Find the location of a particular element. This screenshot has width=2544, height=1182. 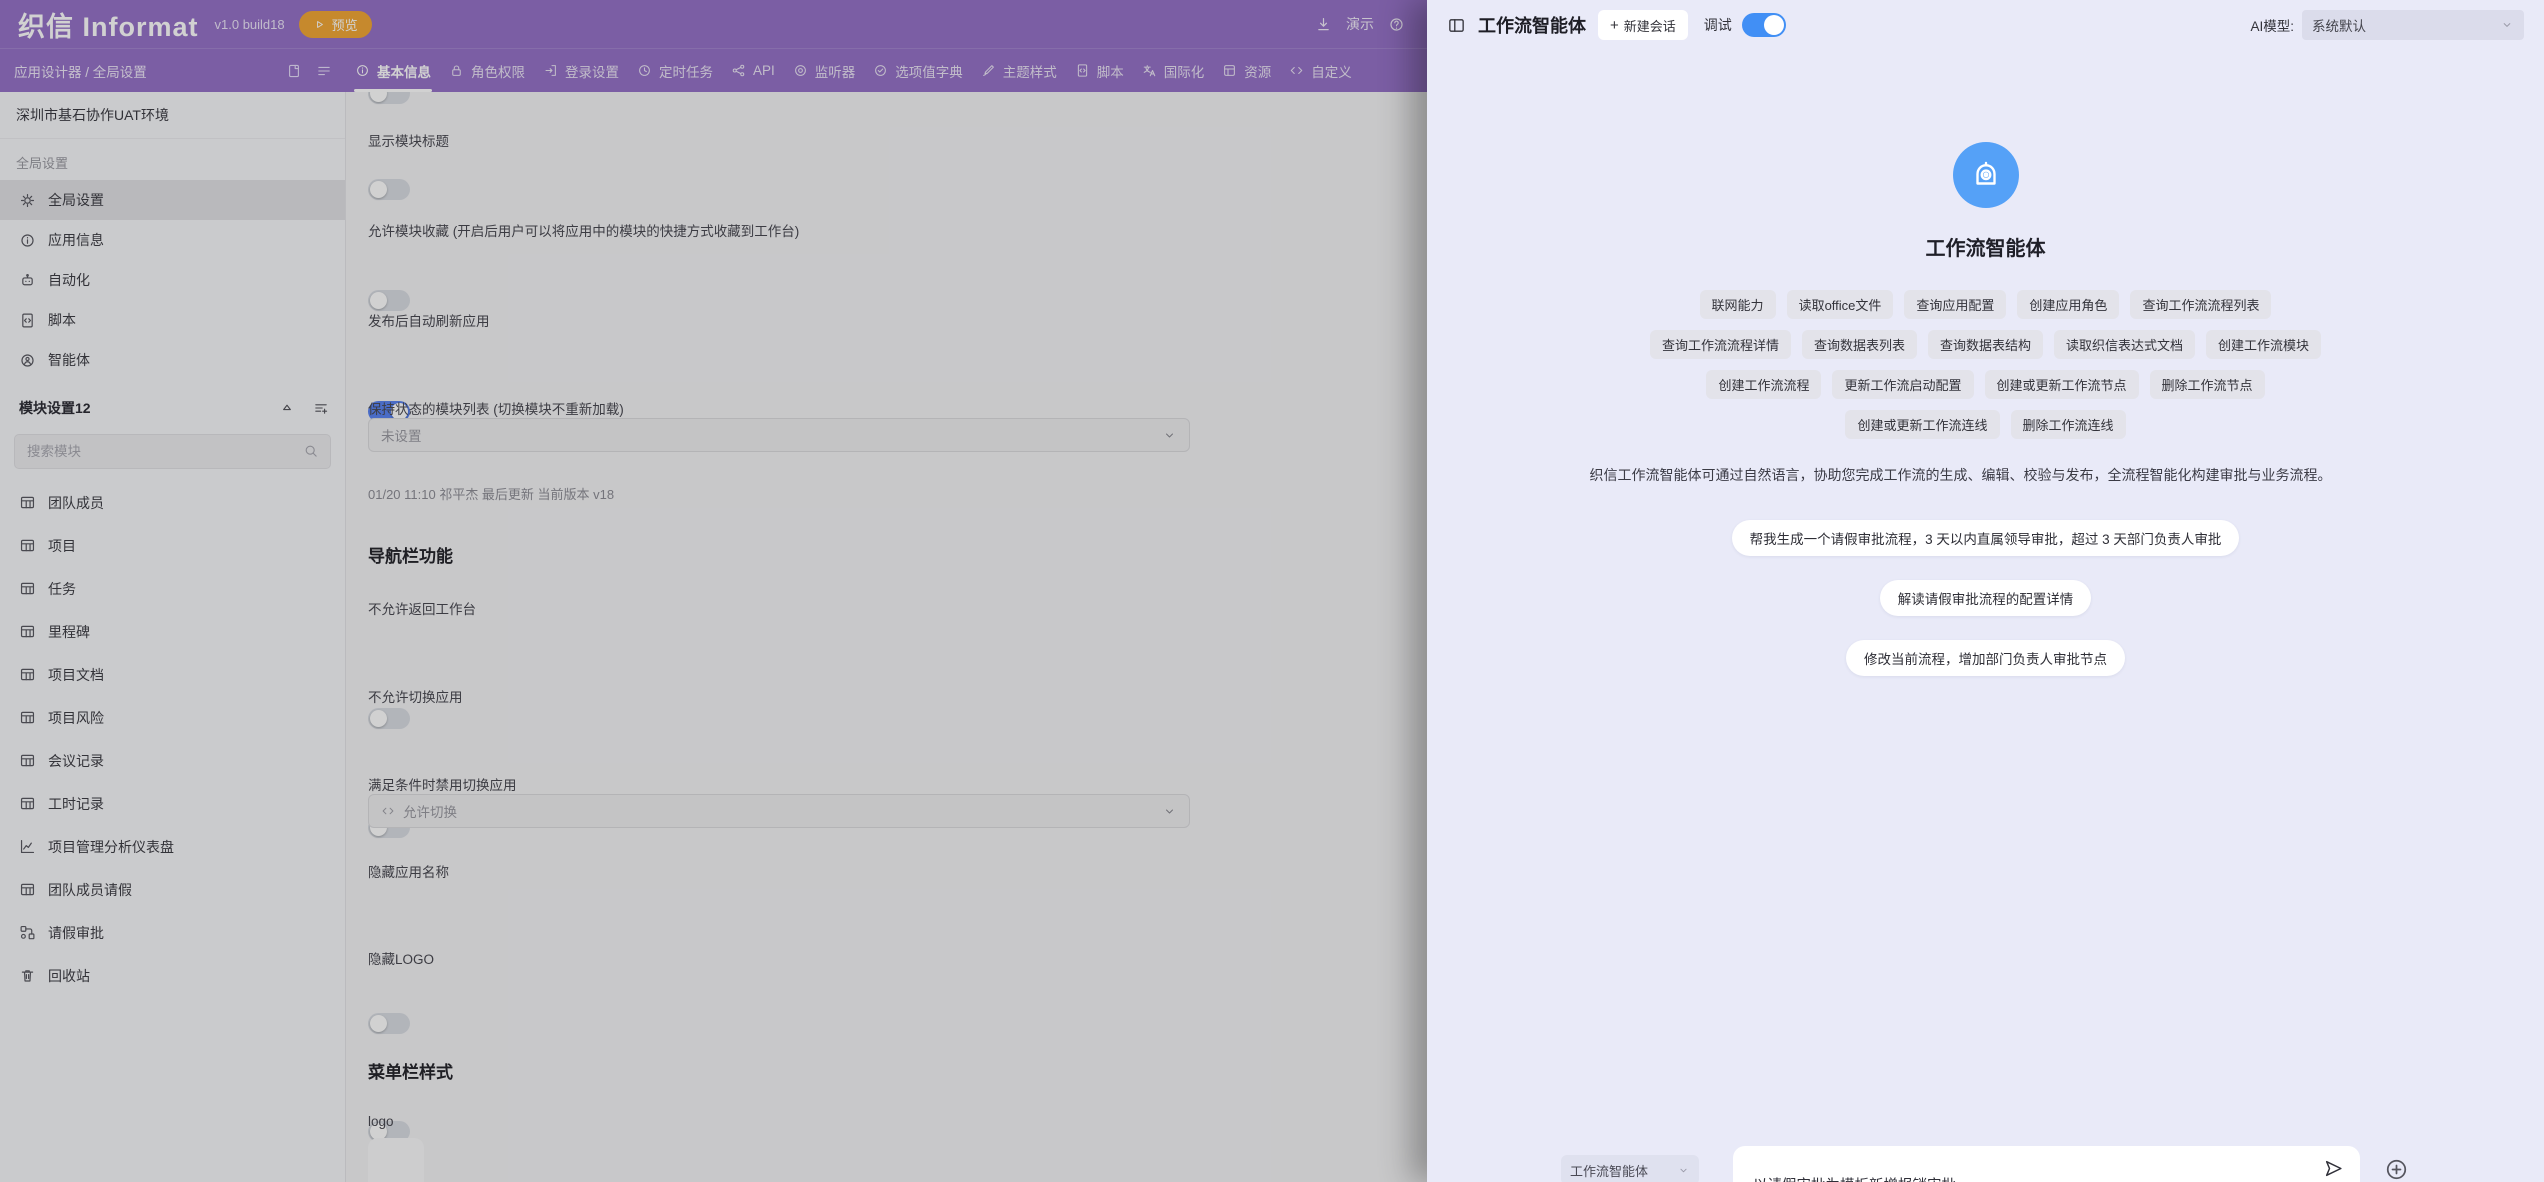

tab-定时任务: 定时任务 is located at coordinates (675, 70).